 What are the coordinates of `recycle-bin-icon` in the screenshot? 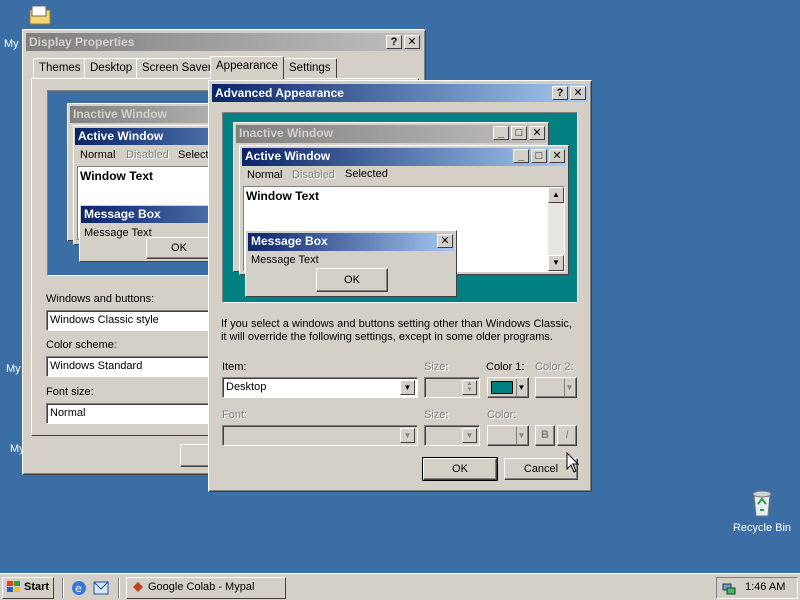 It's located at (762, 503).